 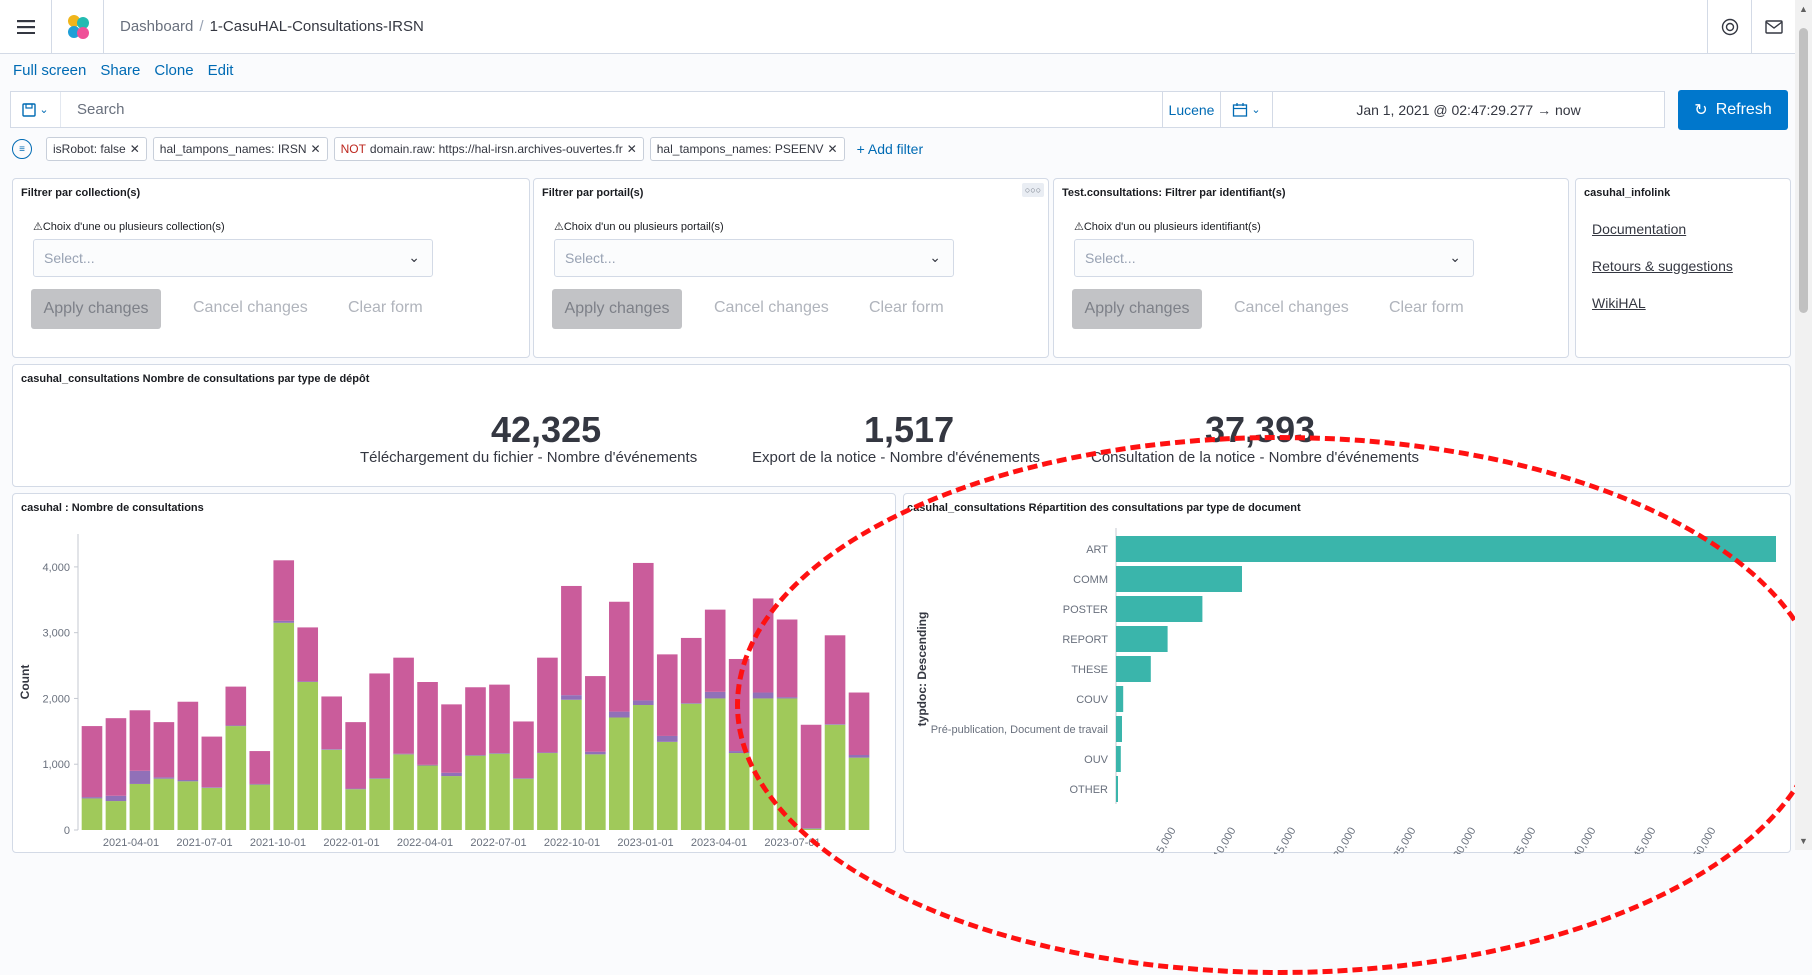 What do you see at coordinates (1662, 266) in the screenshot?
I see `retours-suggestions-link: Retours & suggestions` at bounding box center [1662, 266].